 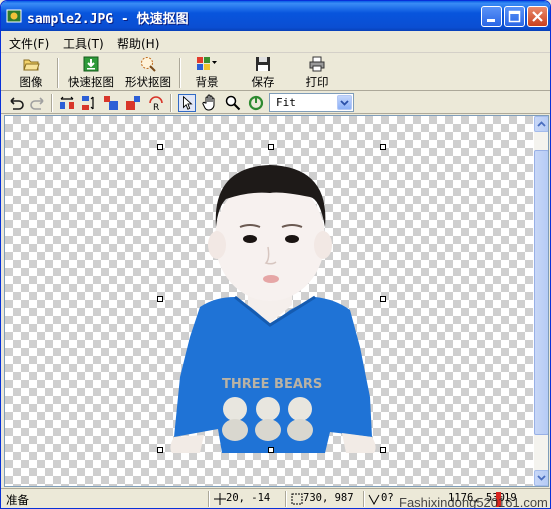 I want to click on close-icon, so click(x=537, y=16).